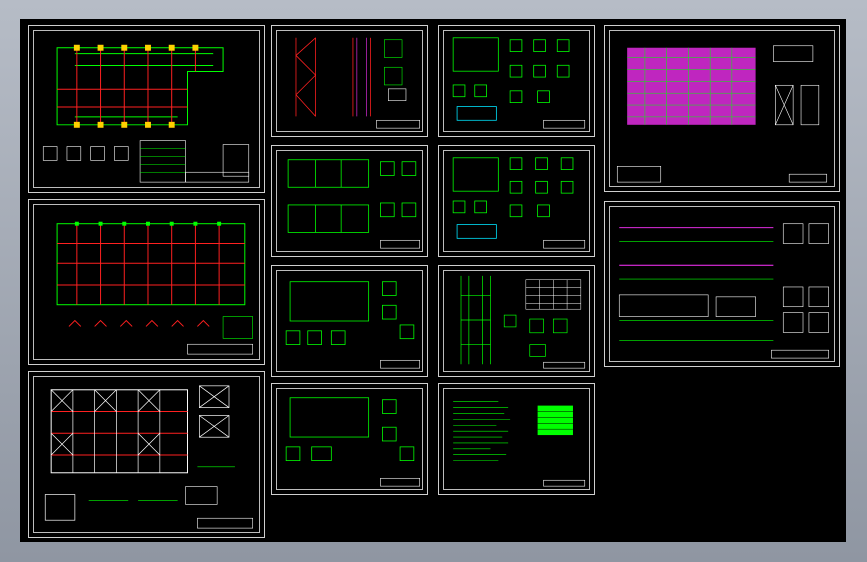 Image resolution: width=867 pixels, height=562 pixels. I want to click on sheet-column-layout-plan, so click(146, 282).